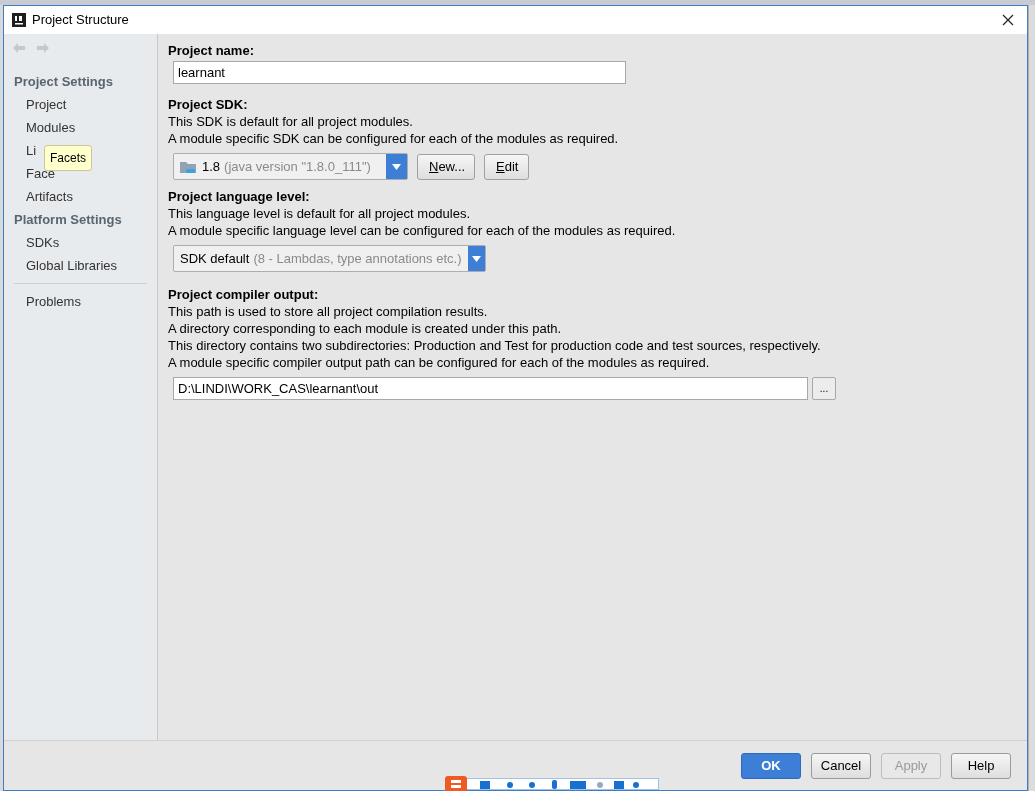  What do you see at coordinates (439, 362) in the screenshot?
I see `description-text: A module specific compiler output path can be configured for each of the modules as required.` at bounding box center [439, 362].